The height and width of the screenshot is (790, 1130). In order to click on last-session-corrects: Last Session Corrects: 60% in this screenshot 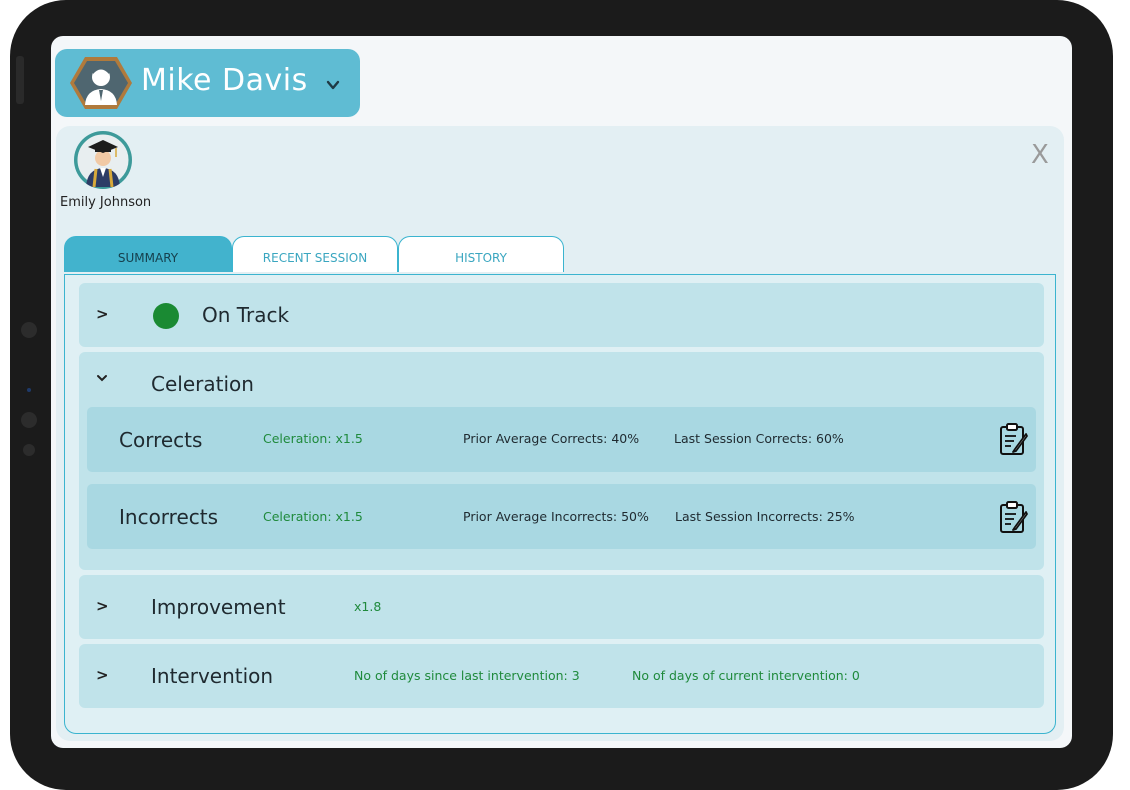, I will do `click(759, 438)`.